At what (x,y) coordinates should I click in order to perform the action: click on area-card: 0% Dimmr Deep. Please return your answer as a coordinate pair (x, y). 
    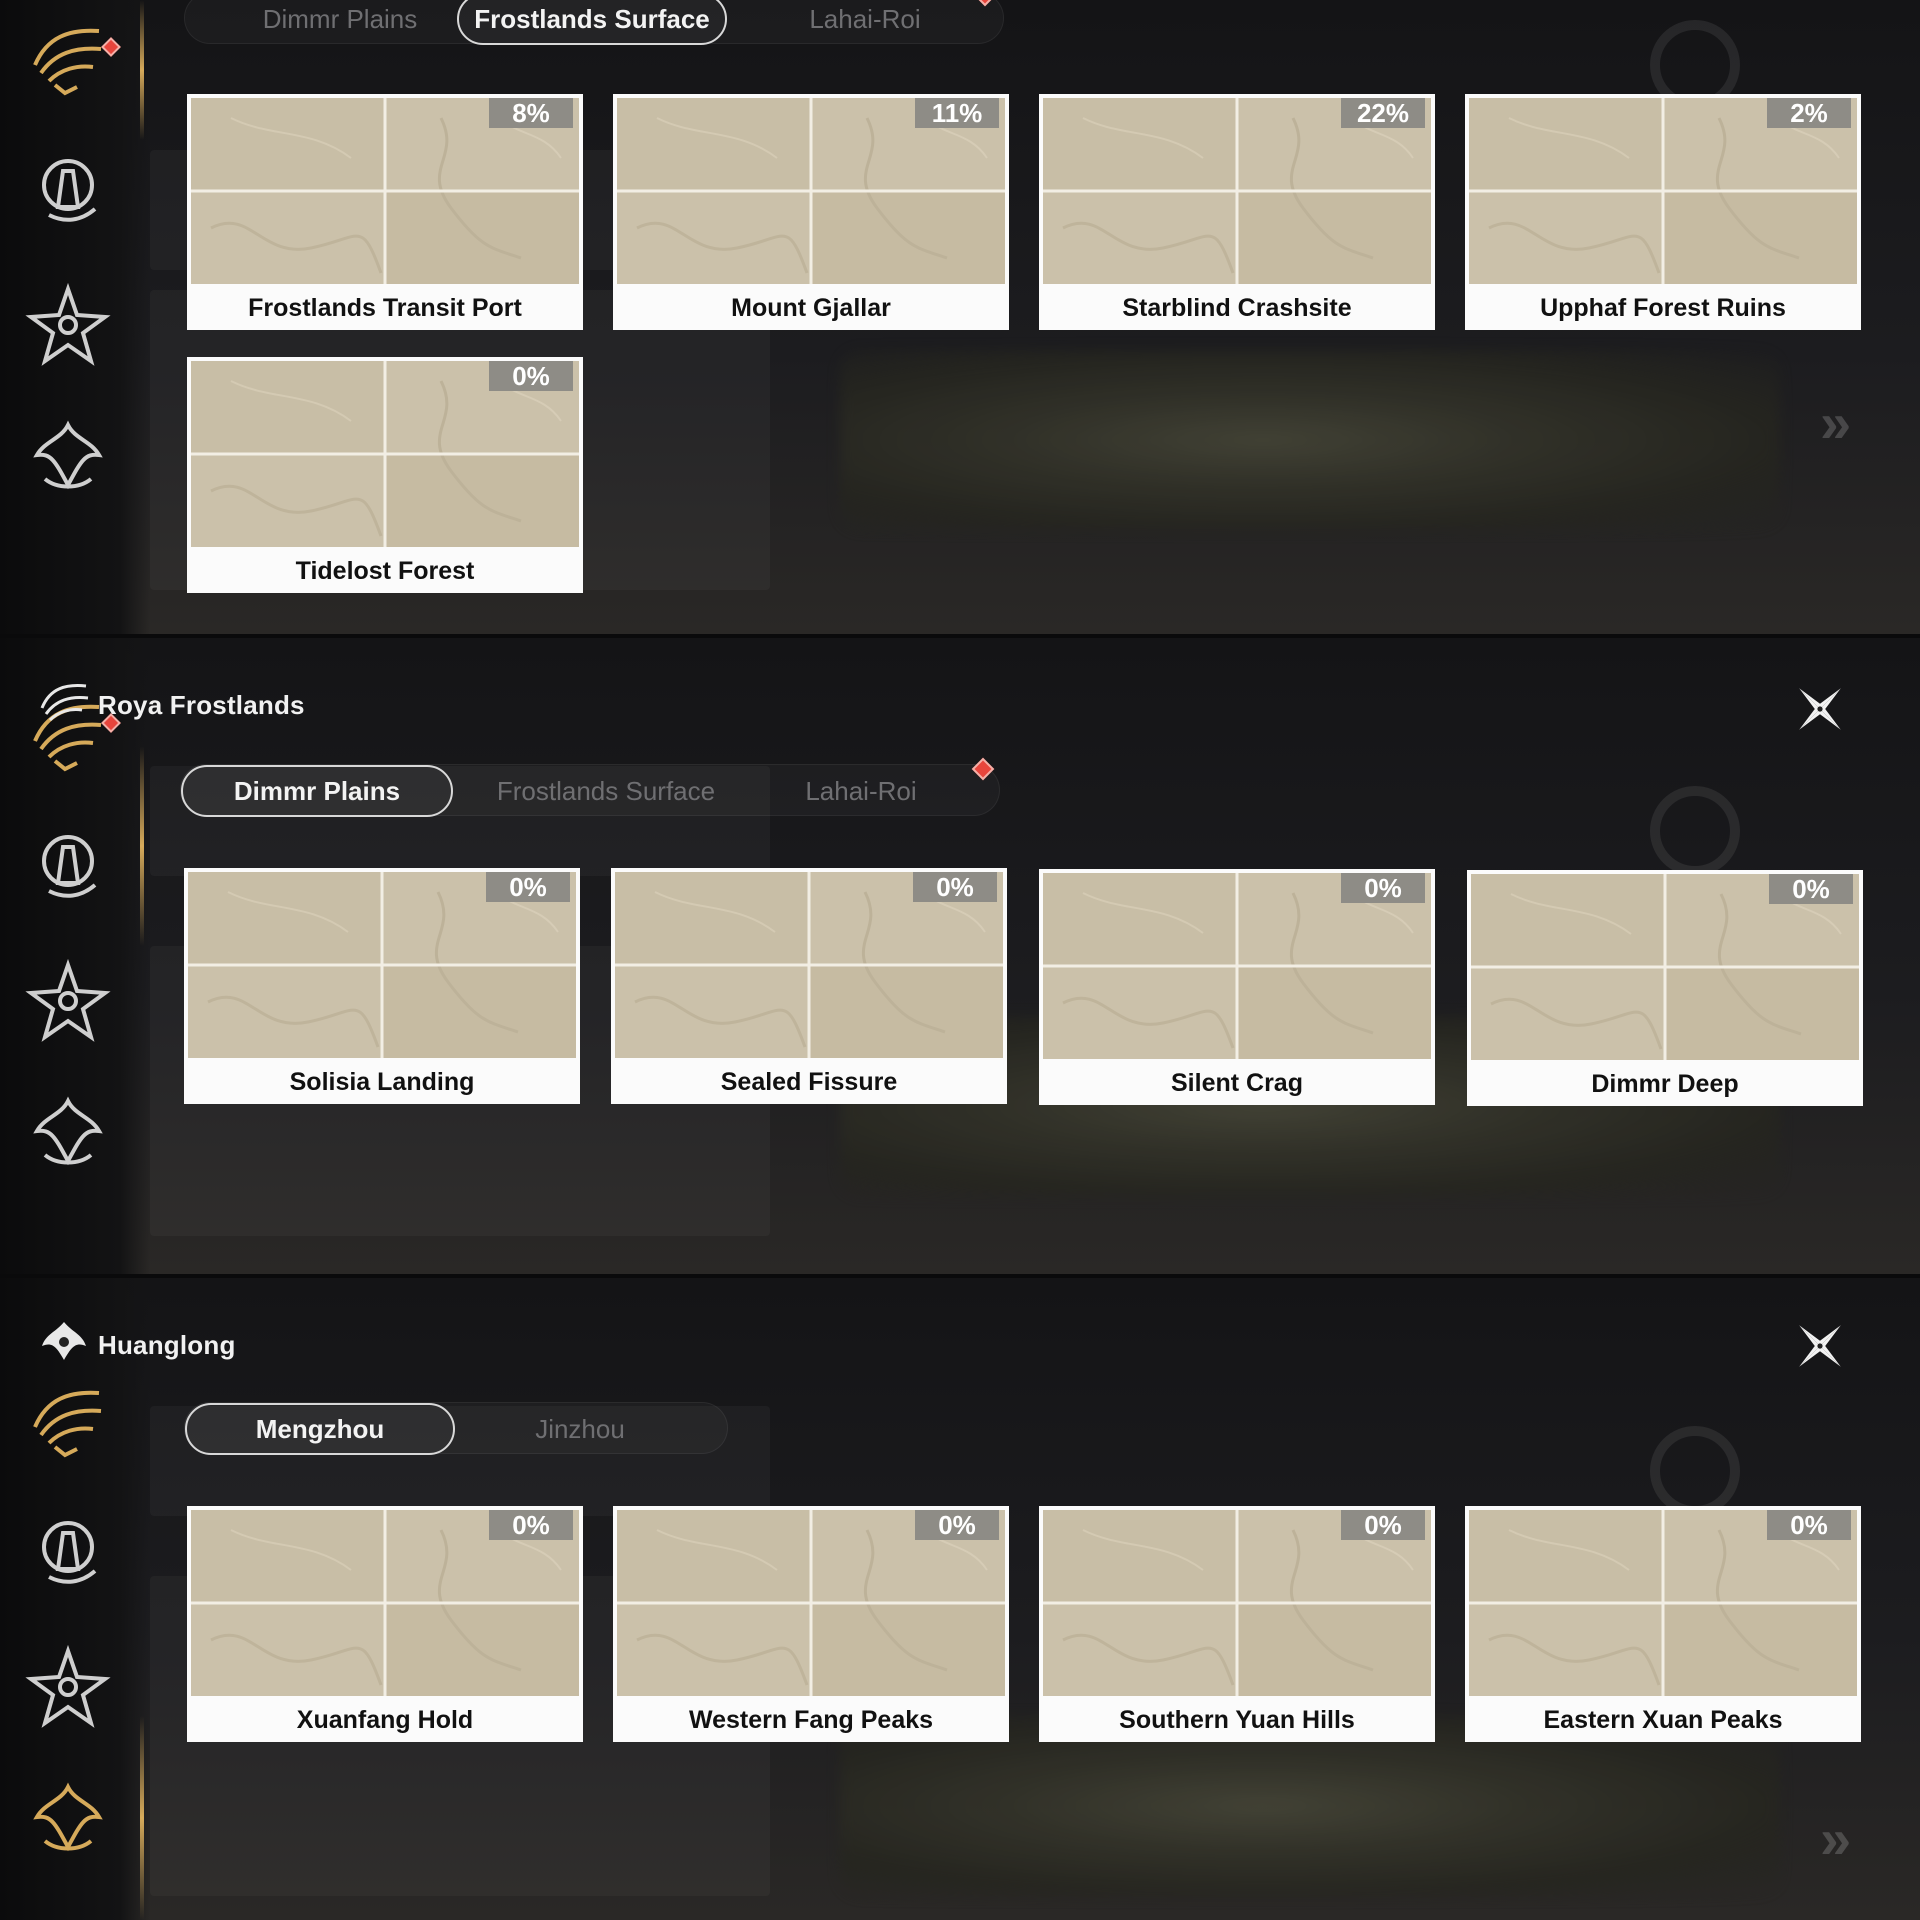
    Looking at the image, I should click on (1665, 988).